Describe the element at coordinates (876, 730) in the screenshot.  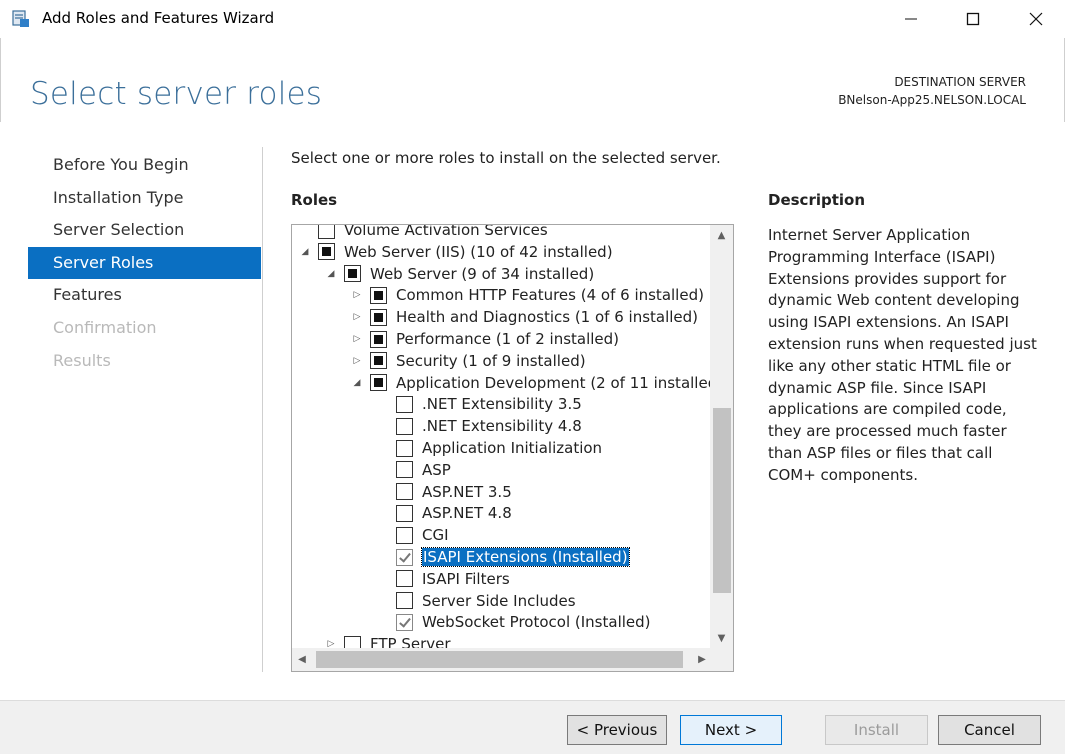
I see `install-button: Install` at that location.